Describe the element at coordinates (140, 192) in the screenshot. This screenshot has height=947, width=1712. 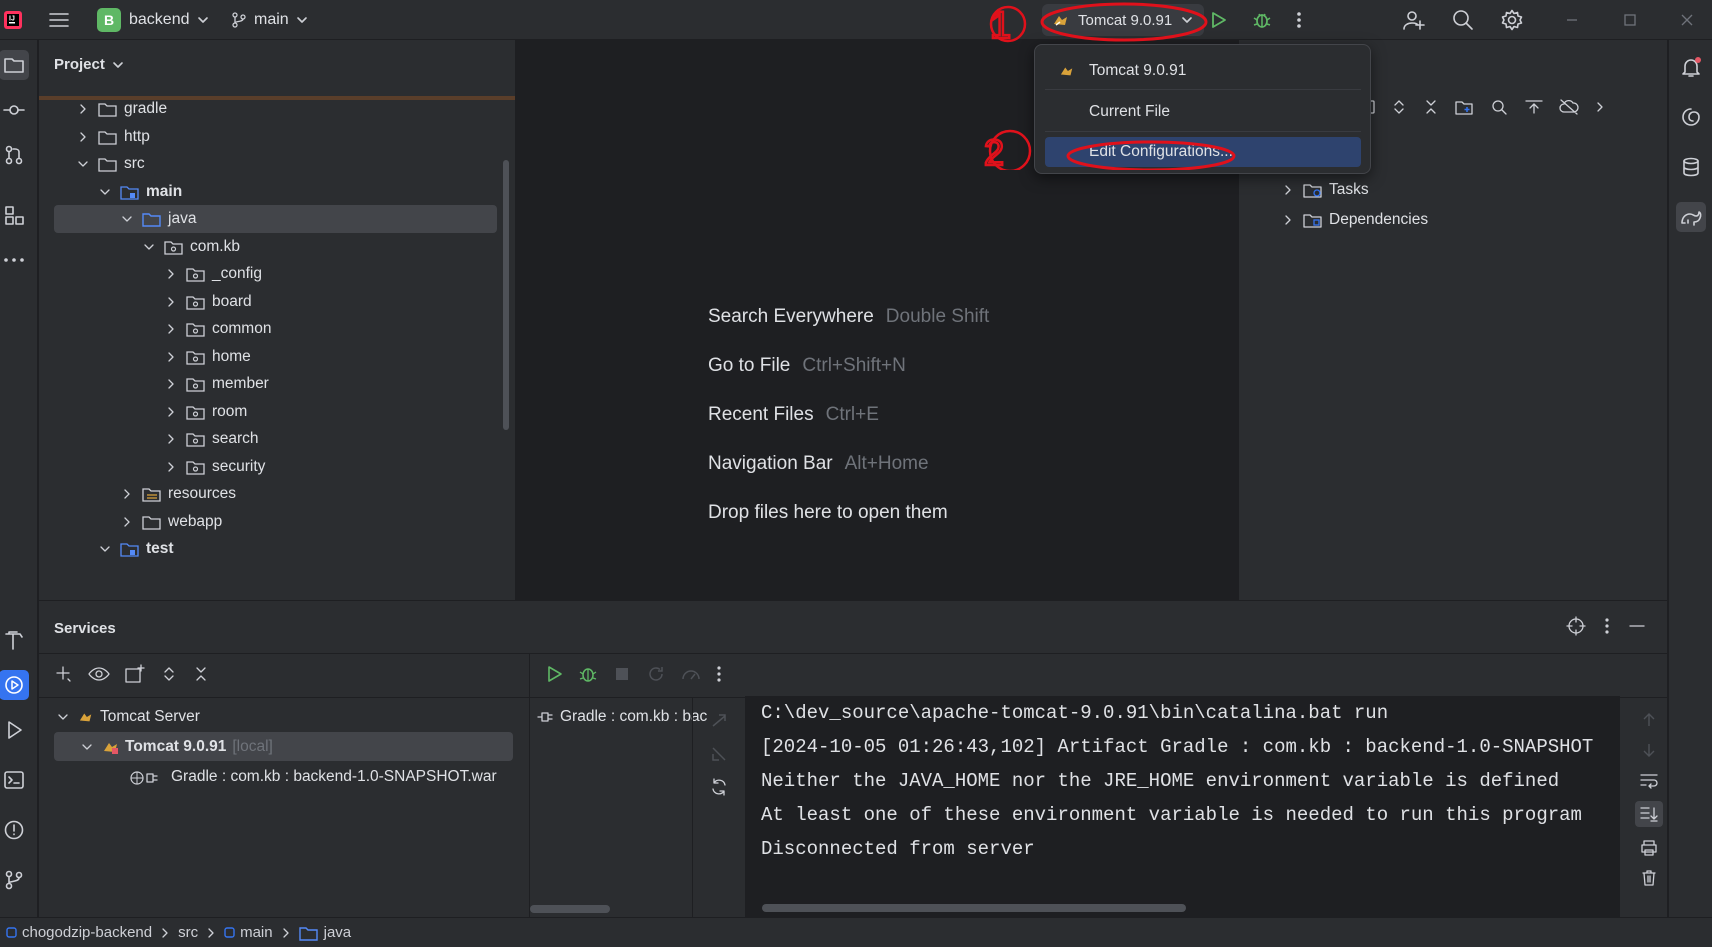
I see `project-tree-item: main` at that location.